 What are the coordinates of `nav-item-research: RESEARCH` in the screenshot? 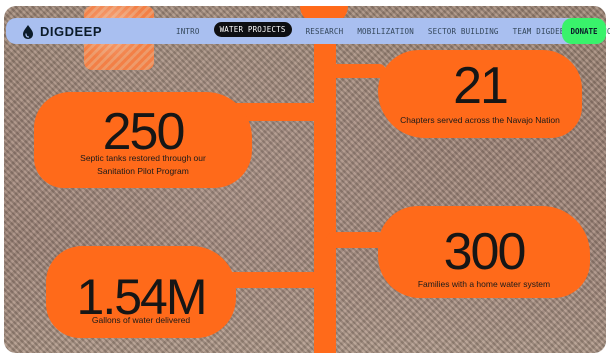 It's located at (325, 31).